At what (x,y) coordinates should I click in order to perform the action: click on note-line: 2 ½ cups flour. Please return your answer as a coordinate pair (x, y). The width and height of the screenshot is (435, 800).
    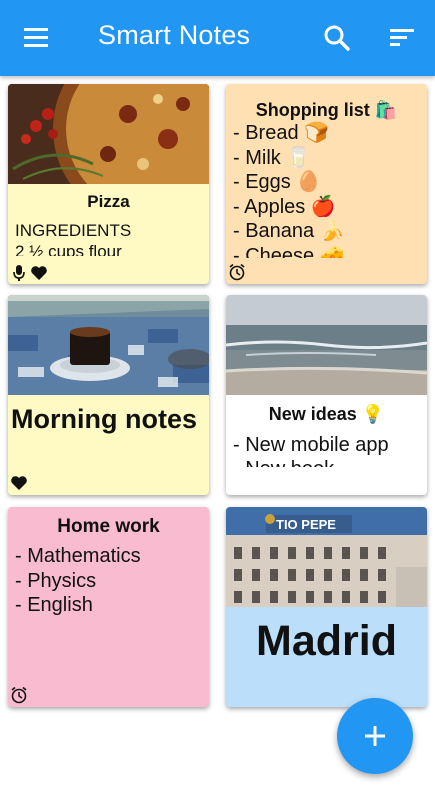
    Looking at the image, I should click on (68, 249).